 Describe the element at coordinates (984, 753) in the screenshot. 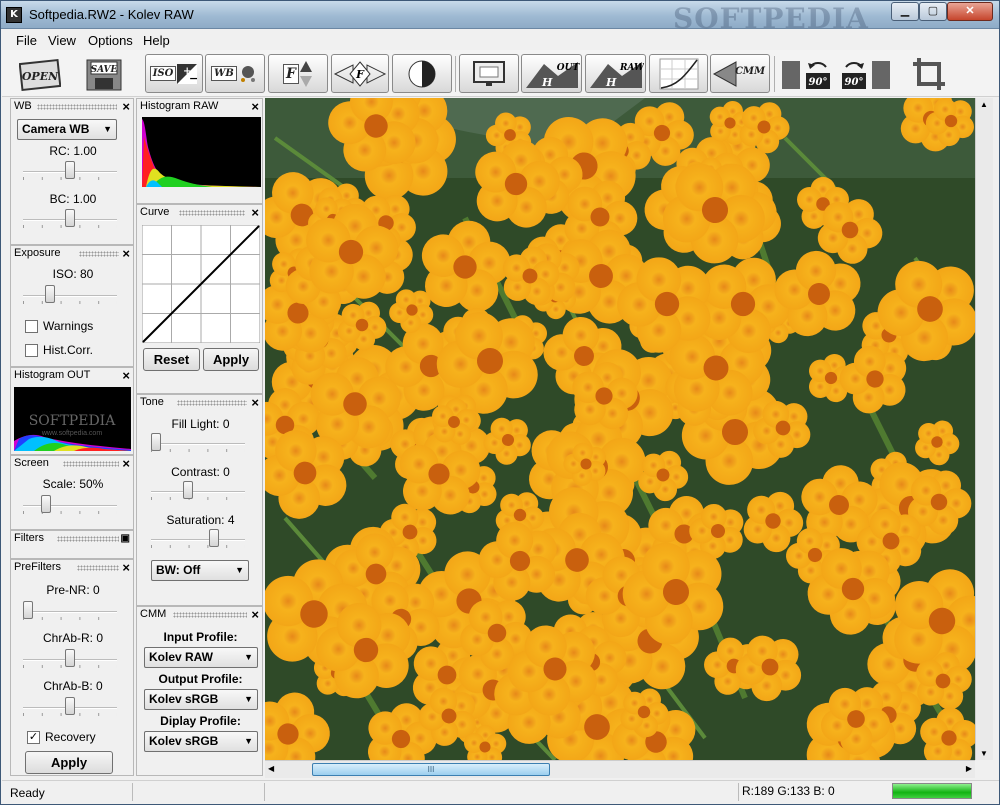

I see `scroll-down-icon: ▼` at that location.